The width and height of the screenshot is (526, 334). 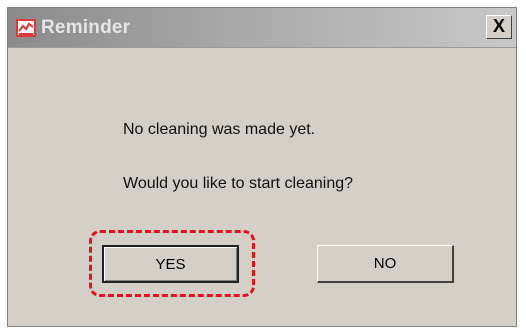 What do you see at coordinates (238, 183) in the screenshot?
I see `message-line-2: Would you like to start cleaning?` at bounding box center [238, 183].